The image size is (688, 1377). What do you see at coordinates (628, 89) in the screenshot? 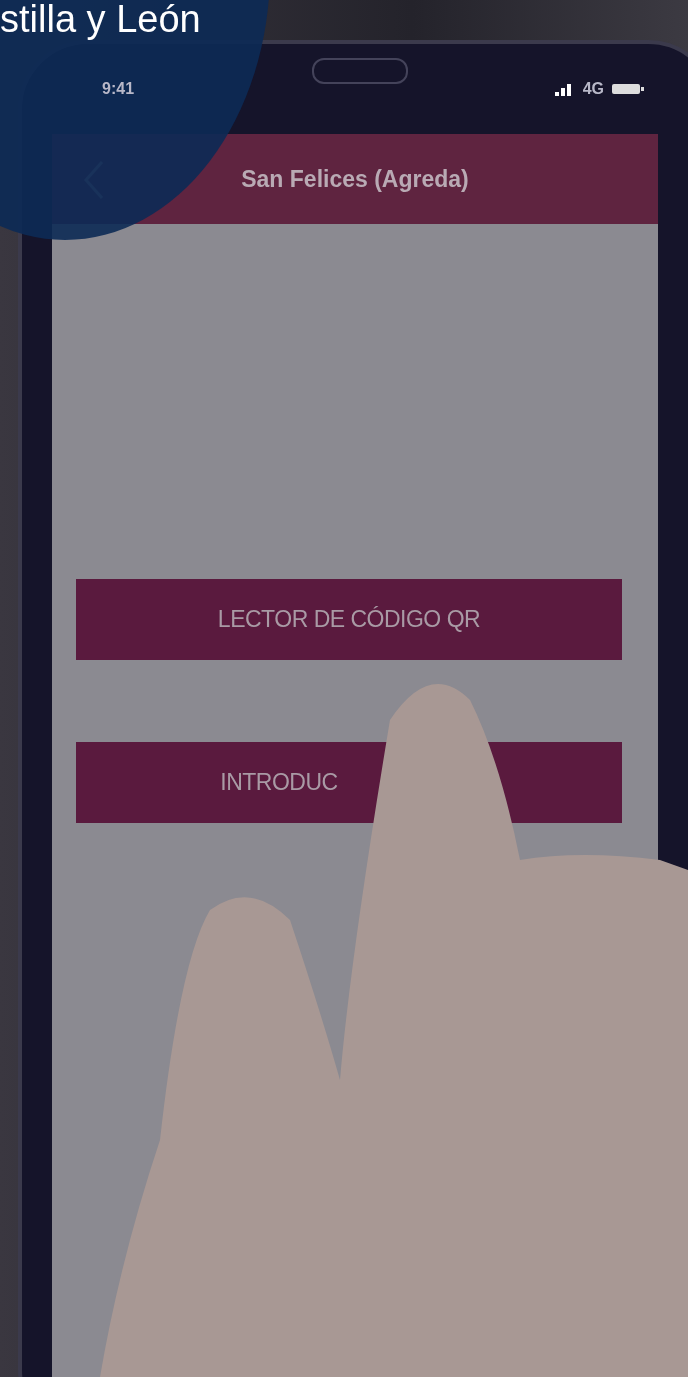
I see `battery-icon` at bounding box center [628, 89].